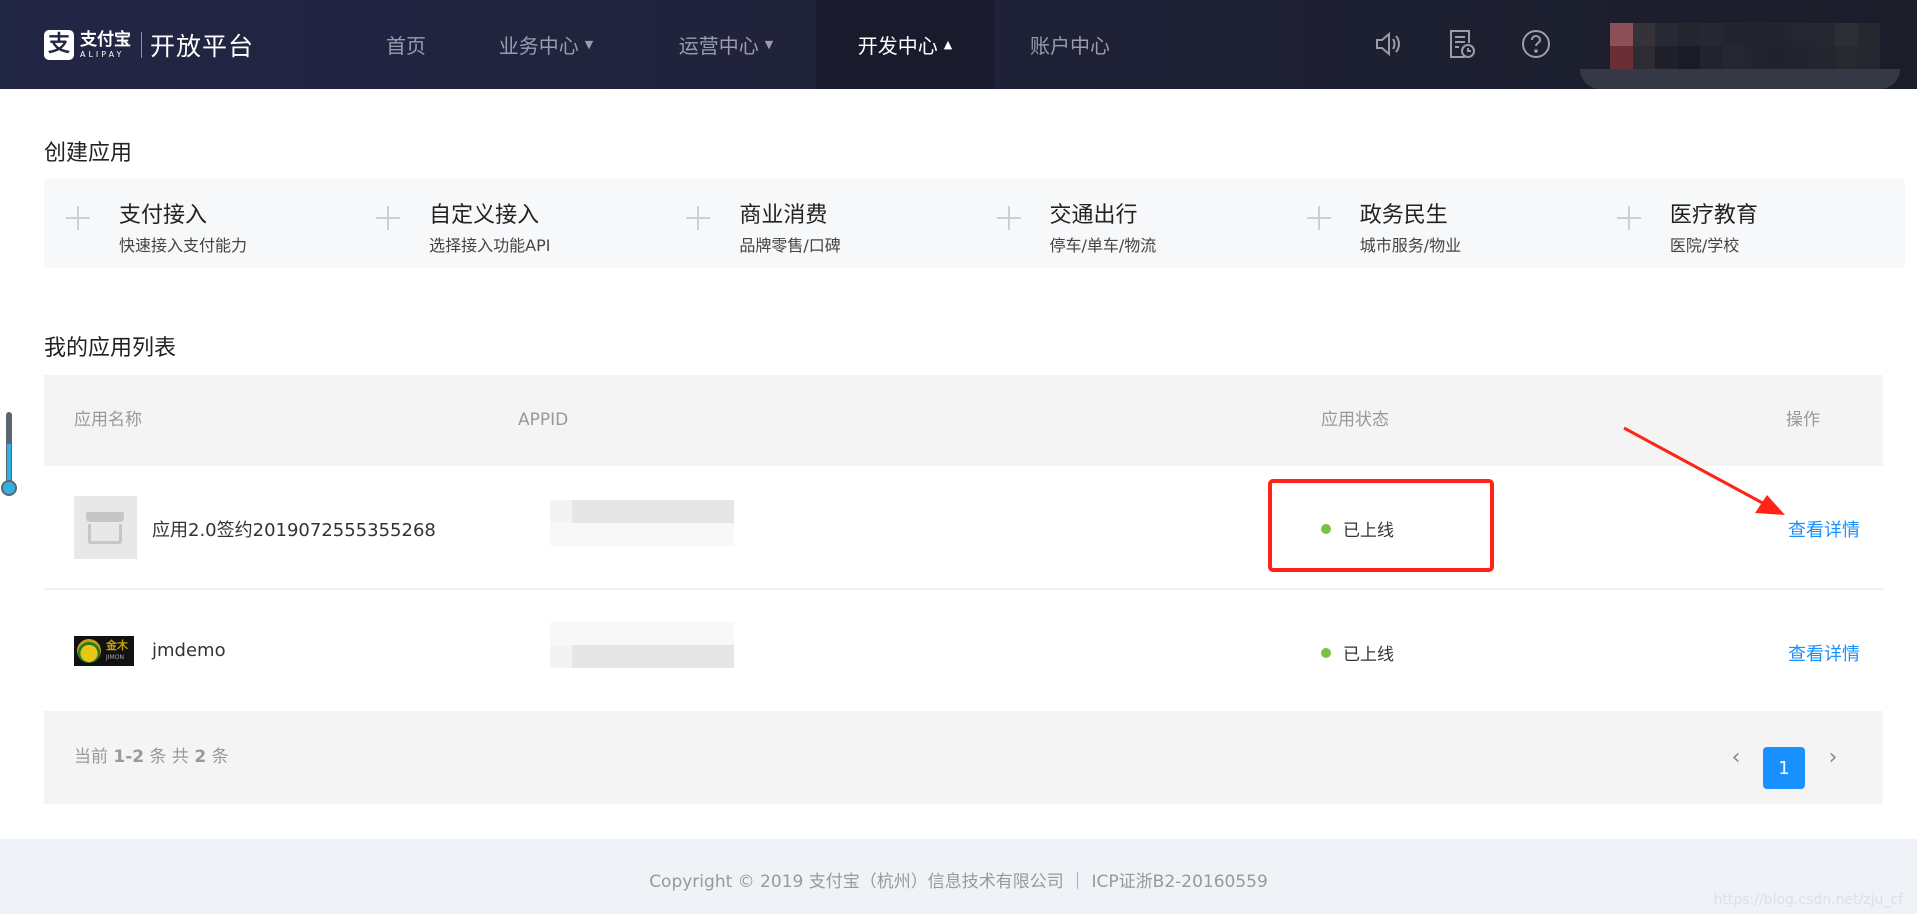  What do you see at coordinates (200, 757) in the screenshot?
I see `summary-total: 2` at bounding box center [200, 757].